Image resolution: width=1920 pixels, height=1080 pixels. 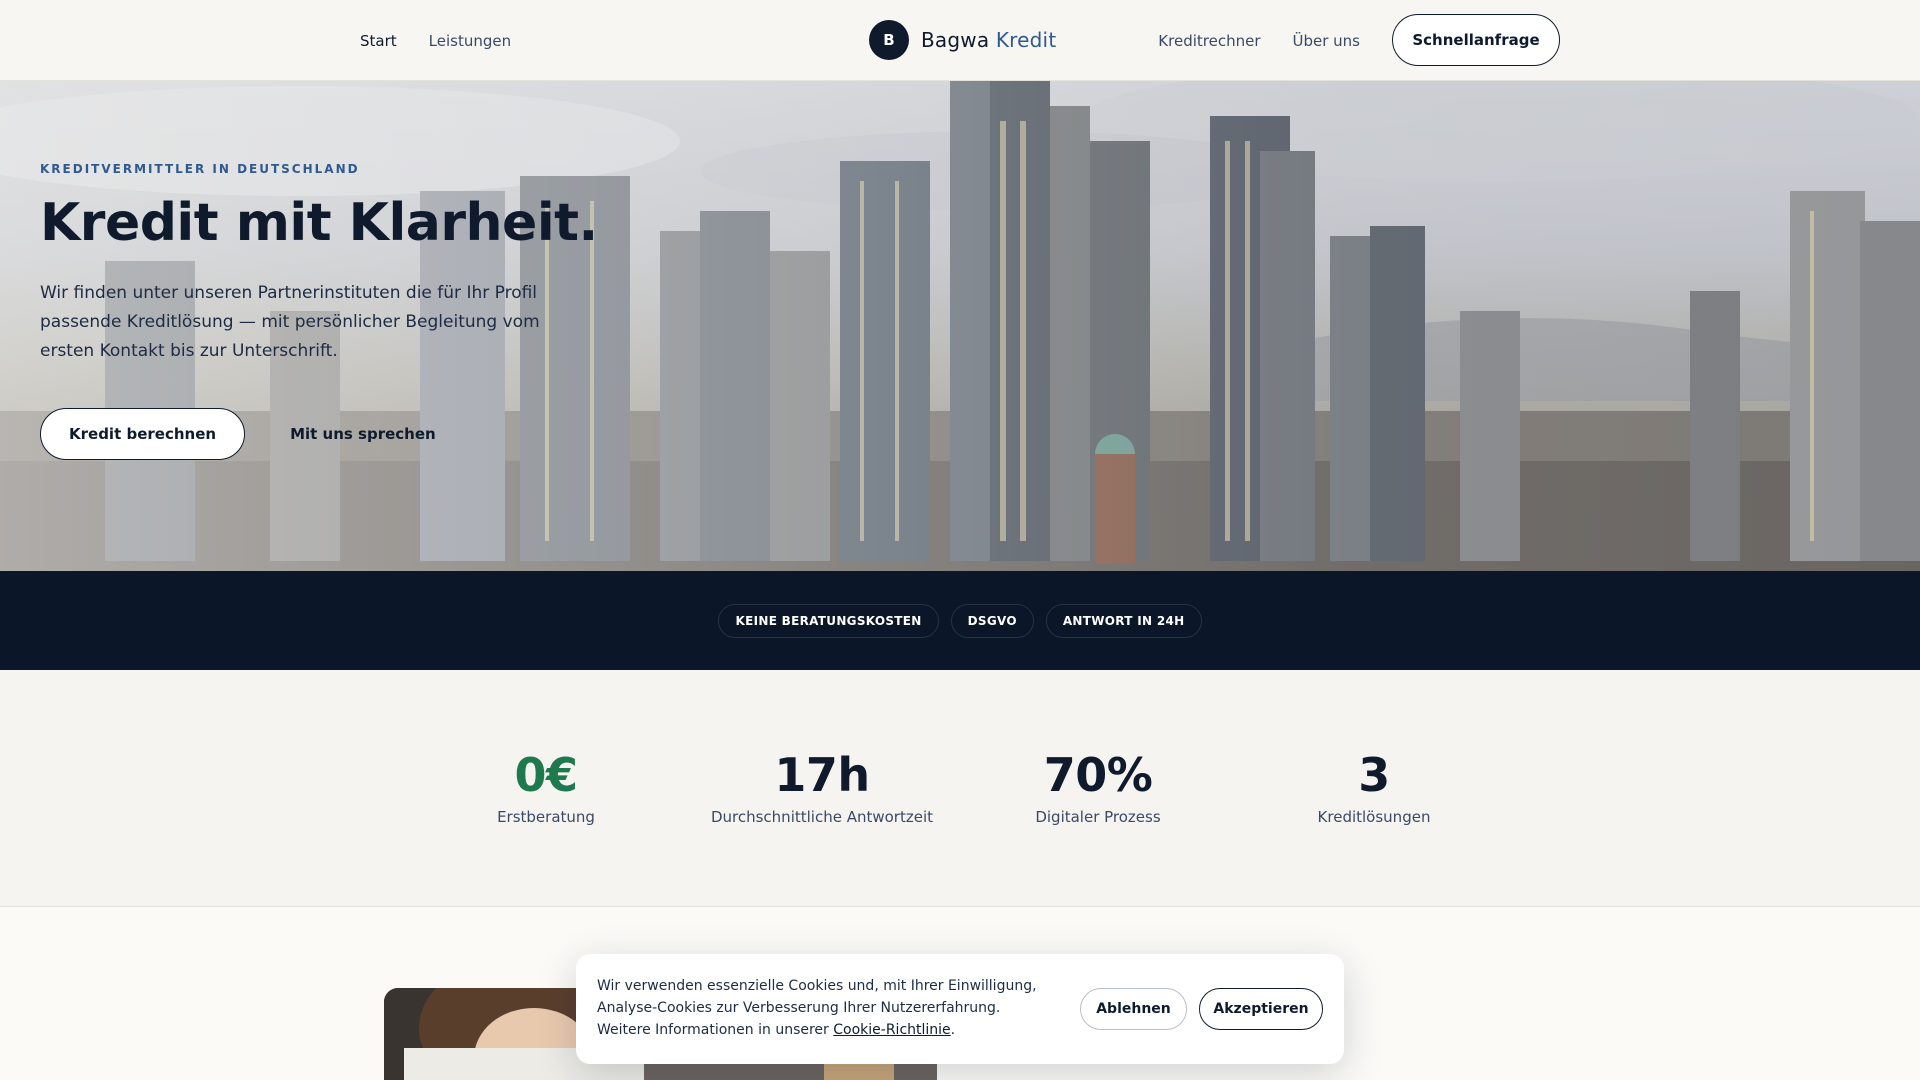 I want to click on hero-actions: Kredit berechnen Mit uns sprechen, so click(x=238, y=434).